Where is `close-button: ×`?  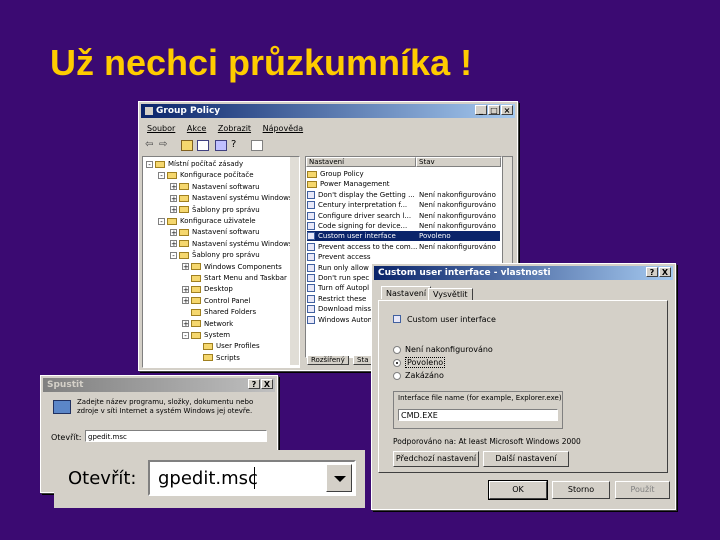 close-button: × is located at coordinates (507, 110).